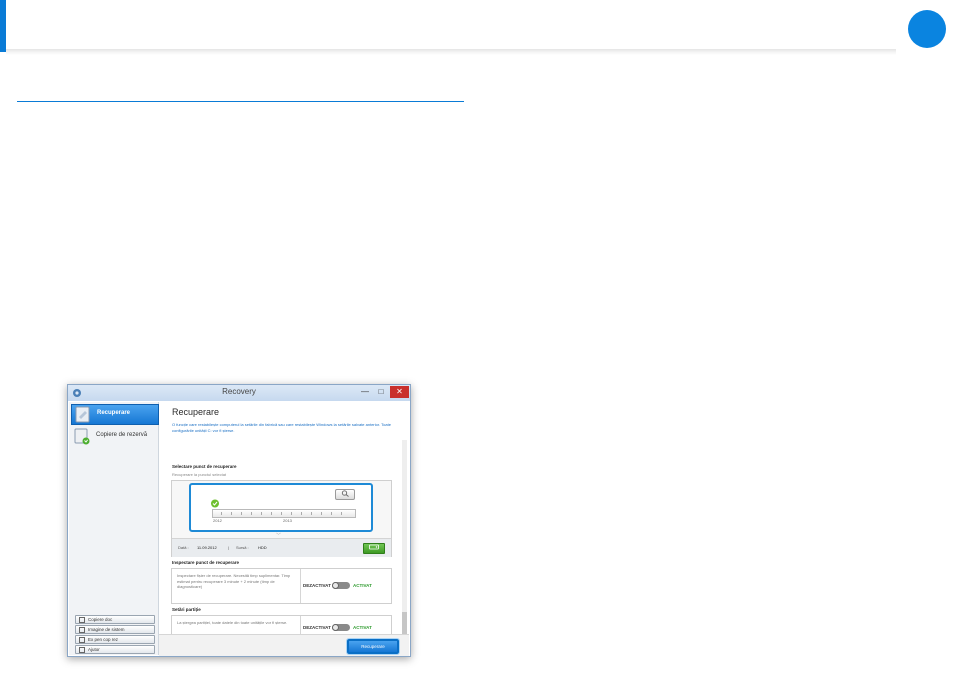 This screenshot has width=954, height=677. What do you see at coordinates (399, 392) in the screenshot?
I see `close-button: ✕` at bounding box center [399, 392].